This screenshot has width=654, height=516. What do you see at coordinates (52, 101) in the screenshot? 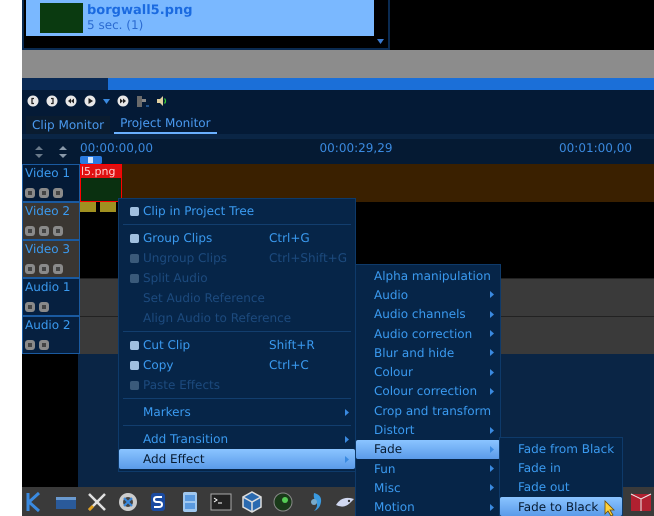
I see `zone-end-icon` at bounding box center [52, 101].